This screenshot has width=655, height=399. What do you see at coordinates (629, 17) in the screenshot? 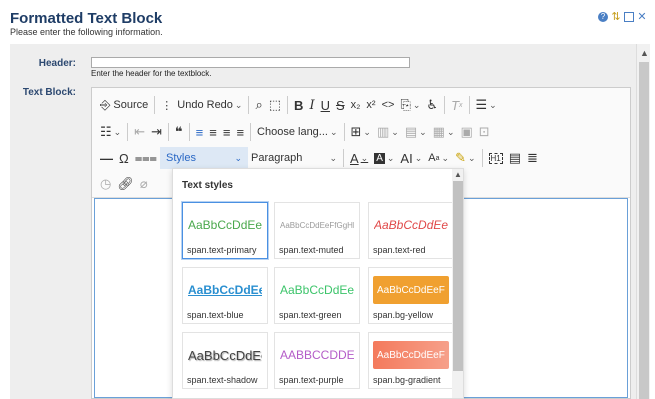
I see `maximize-icon` at bounding box center [629, 17].